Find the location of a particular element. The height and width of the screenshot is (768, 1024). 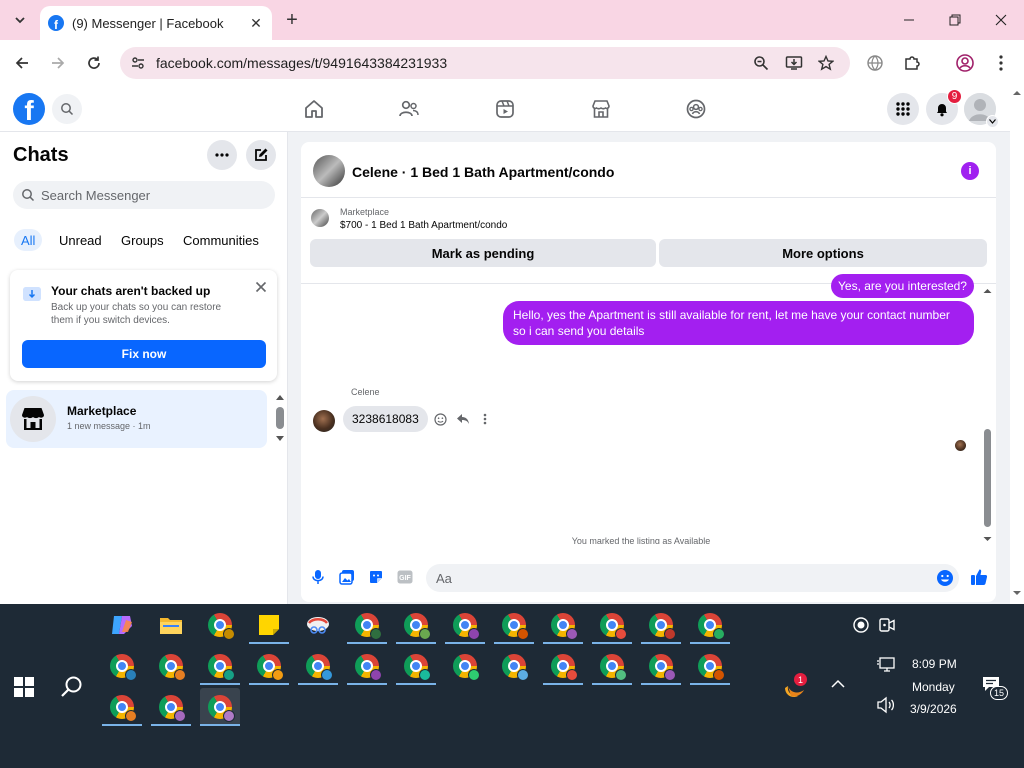

url-text: facebook.com/messages/t/9491643384231933 is located at coordinates (503, 63).